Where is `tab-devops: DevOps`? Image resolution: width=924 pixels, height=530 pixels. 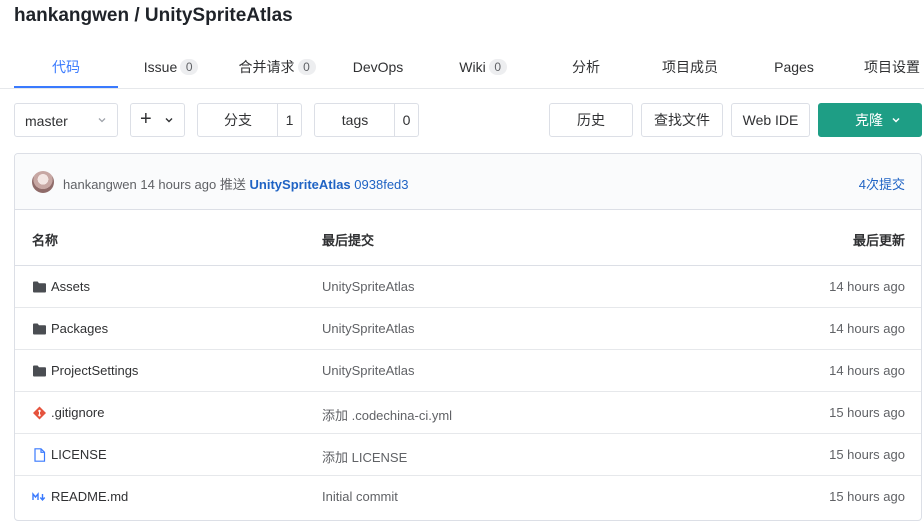 tab-devops: DevOps is located at coordinates (378, 67).